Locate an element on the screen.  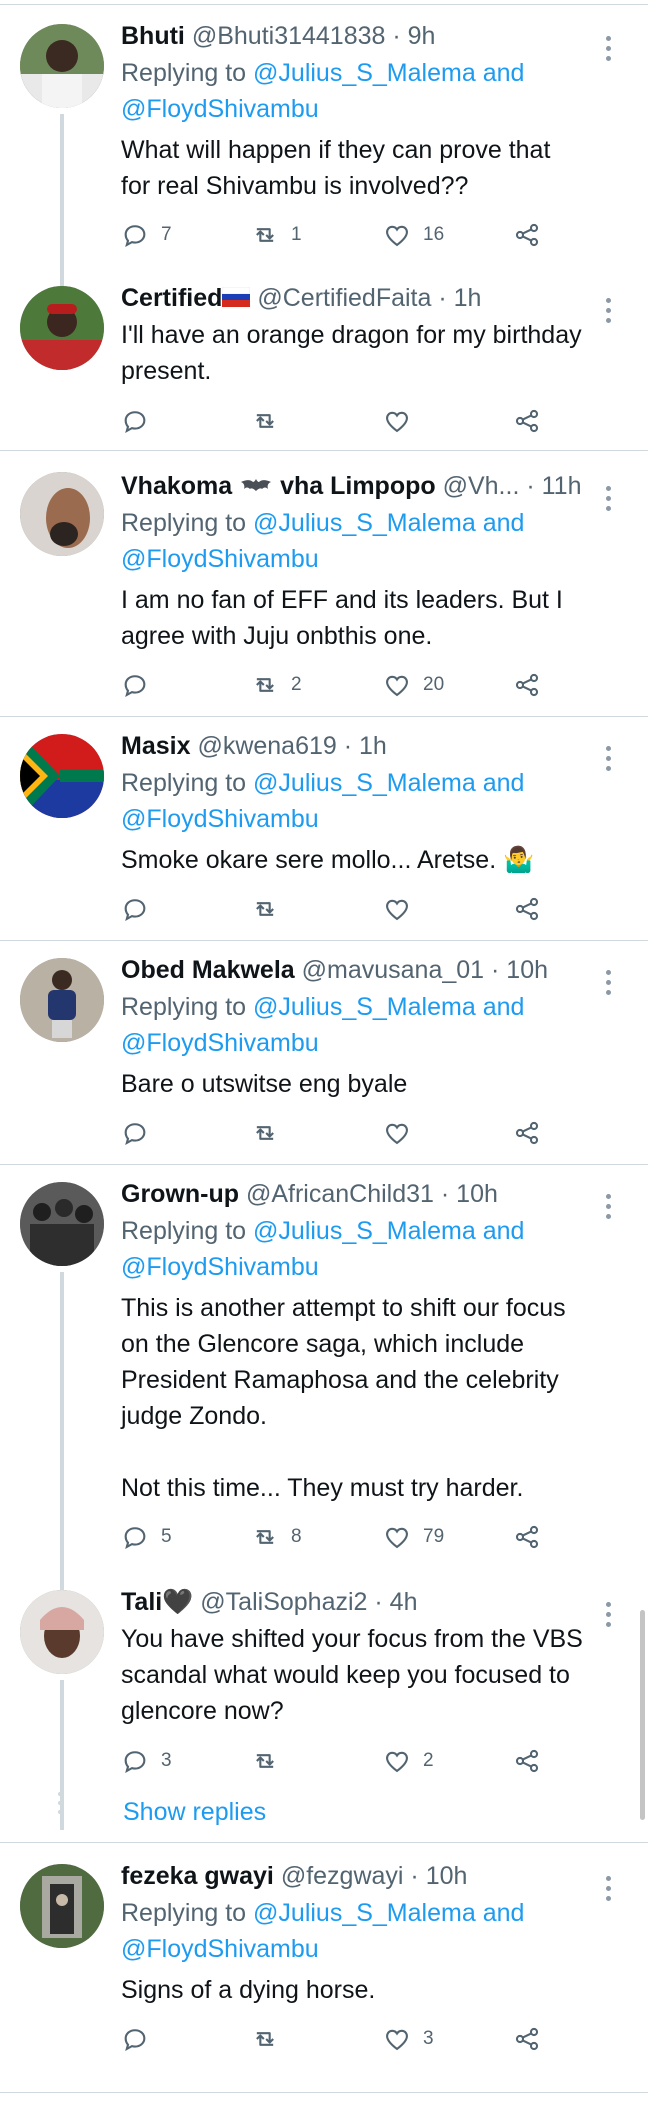
display-name: Obed Makwela is located at coordinates (208, 970).